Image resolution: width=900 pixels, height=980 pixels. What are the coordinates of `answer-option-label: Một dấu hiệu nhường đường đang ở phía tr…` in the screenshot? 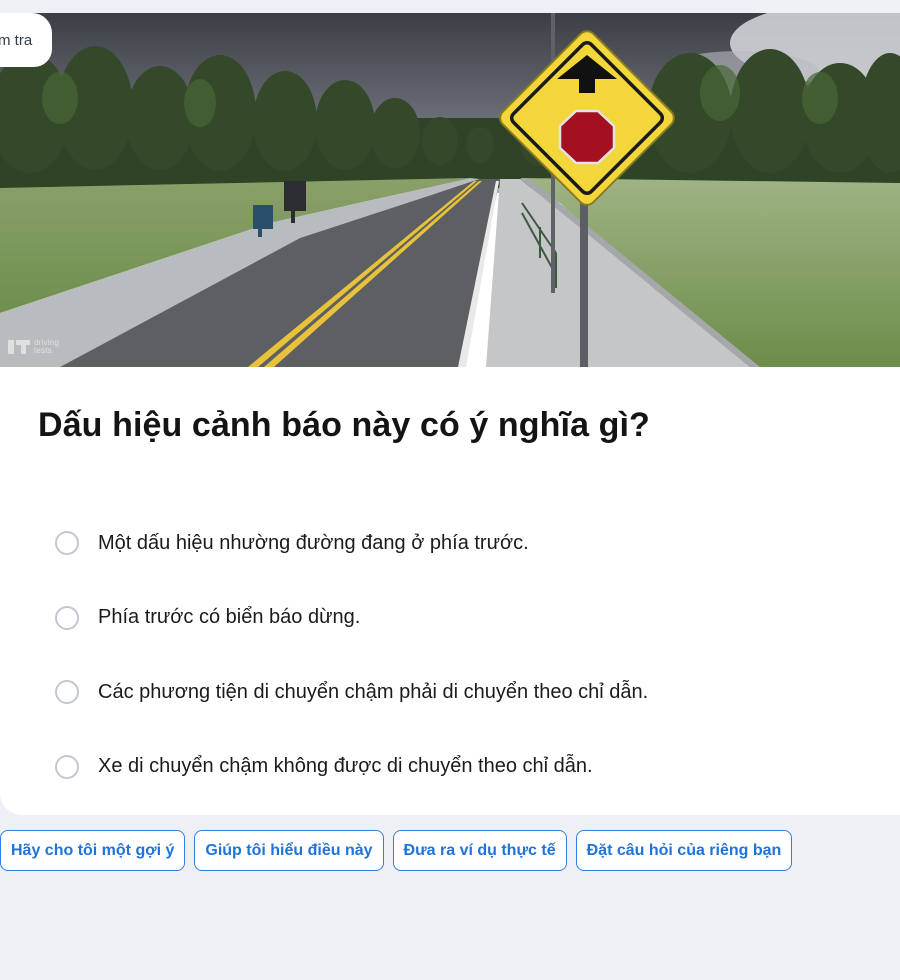 It's located at (313, 542).